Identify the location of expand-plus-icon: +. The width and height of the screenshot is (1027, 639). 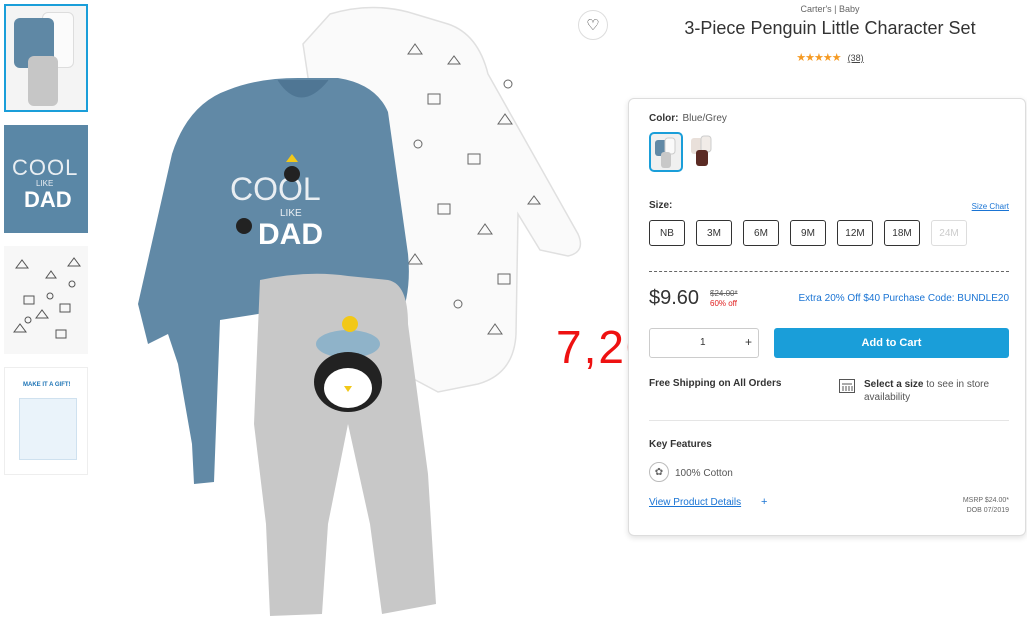
(764, 502).